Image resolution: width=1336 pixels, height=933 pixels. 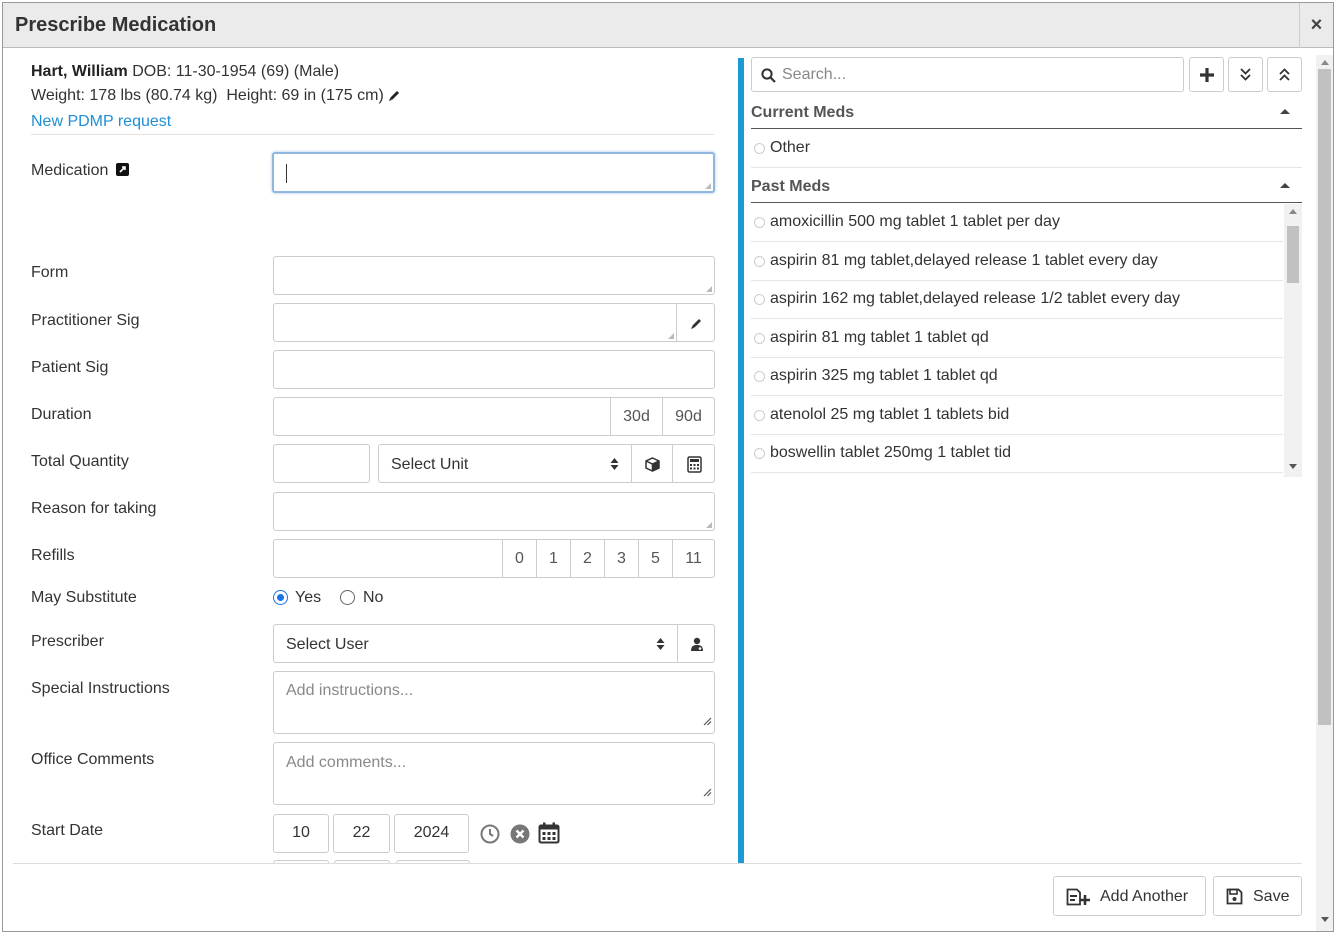 I want to click on sig-edit-button, so click(x=695, y=322).